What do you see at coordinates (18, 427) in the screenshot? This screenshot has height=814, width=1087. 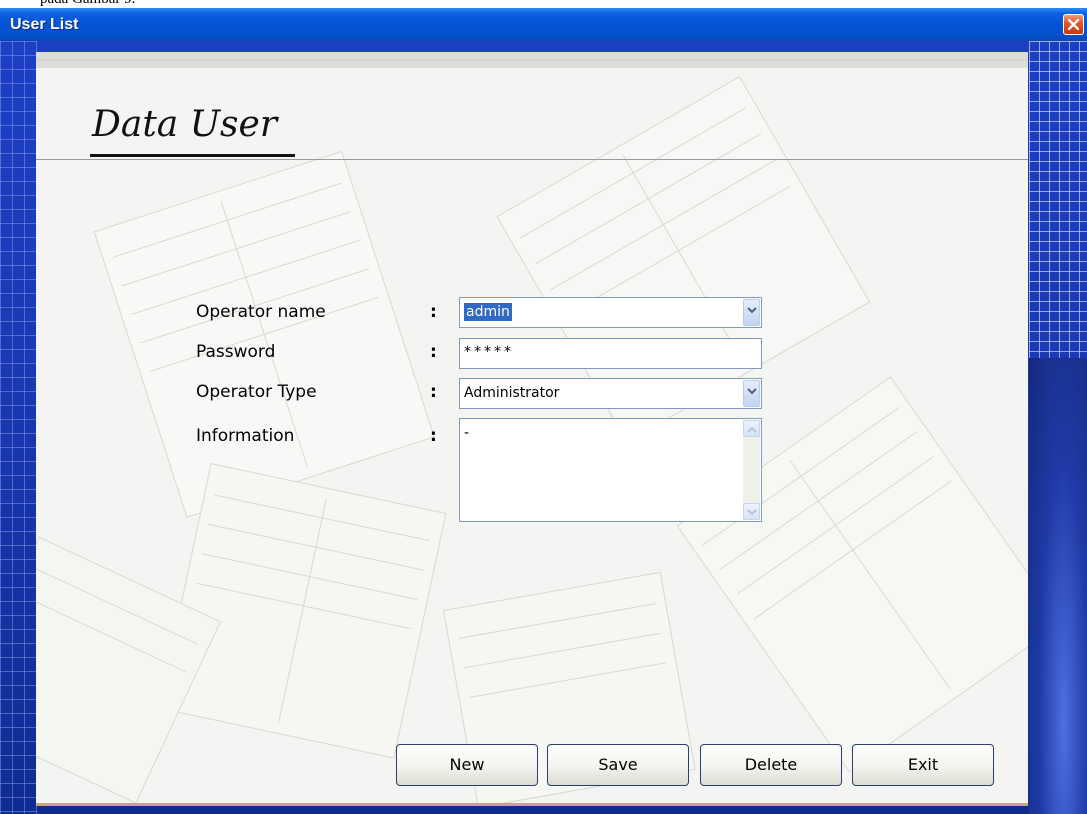 I see `left-grid-decoration` at bounding box center [18, 427].